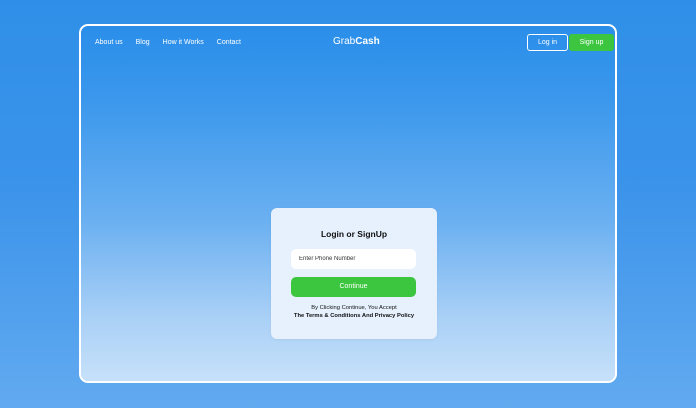  I want to click on brand-logo-light: Grab, so click(344, 41).